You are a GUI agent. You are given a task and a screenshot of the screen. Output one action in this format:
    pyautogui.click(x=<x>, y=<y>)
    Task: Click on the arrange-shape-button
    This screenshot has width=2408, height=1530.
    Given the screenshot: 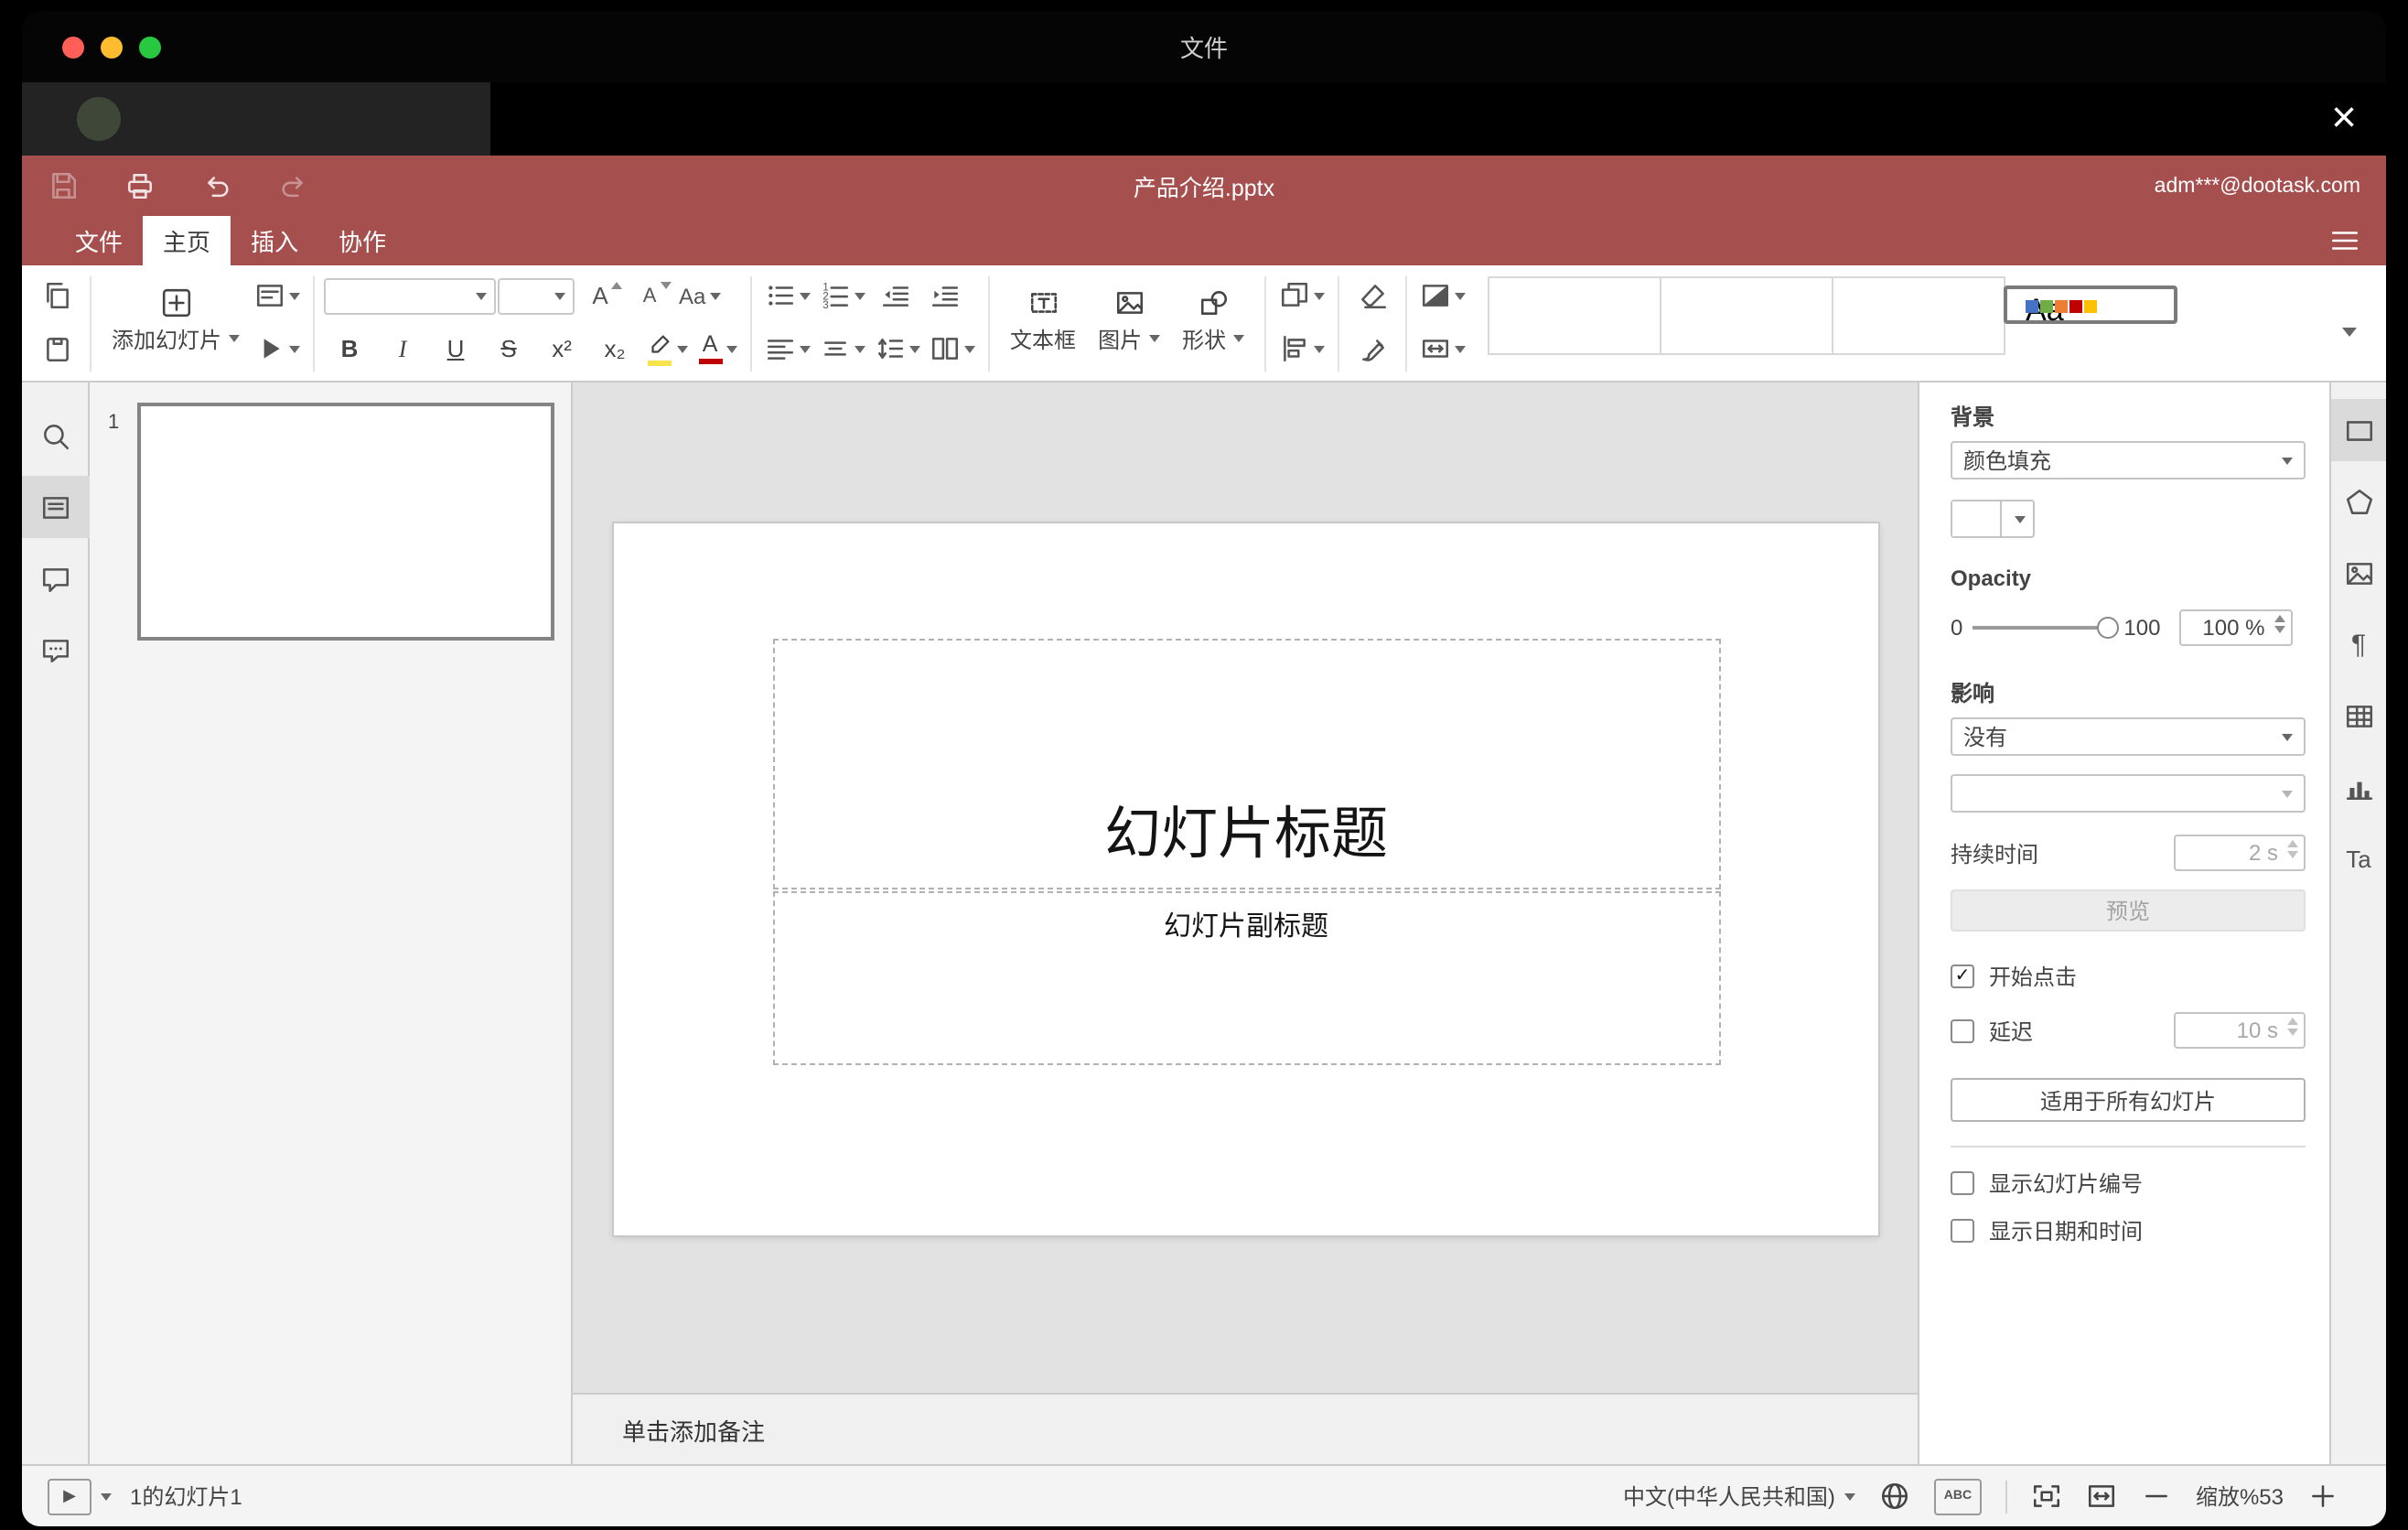 What is the action you would take?
    pyautogui.click(x=1301, y=296)
    